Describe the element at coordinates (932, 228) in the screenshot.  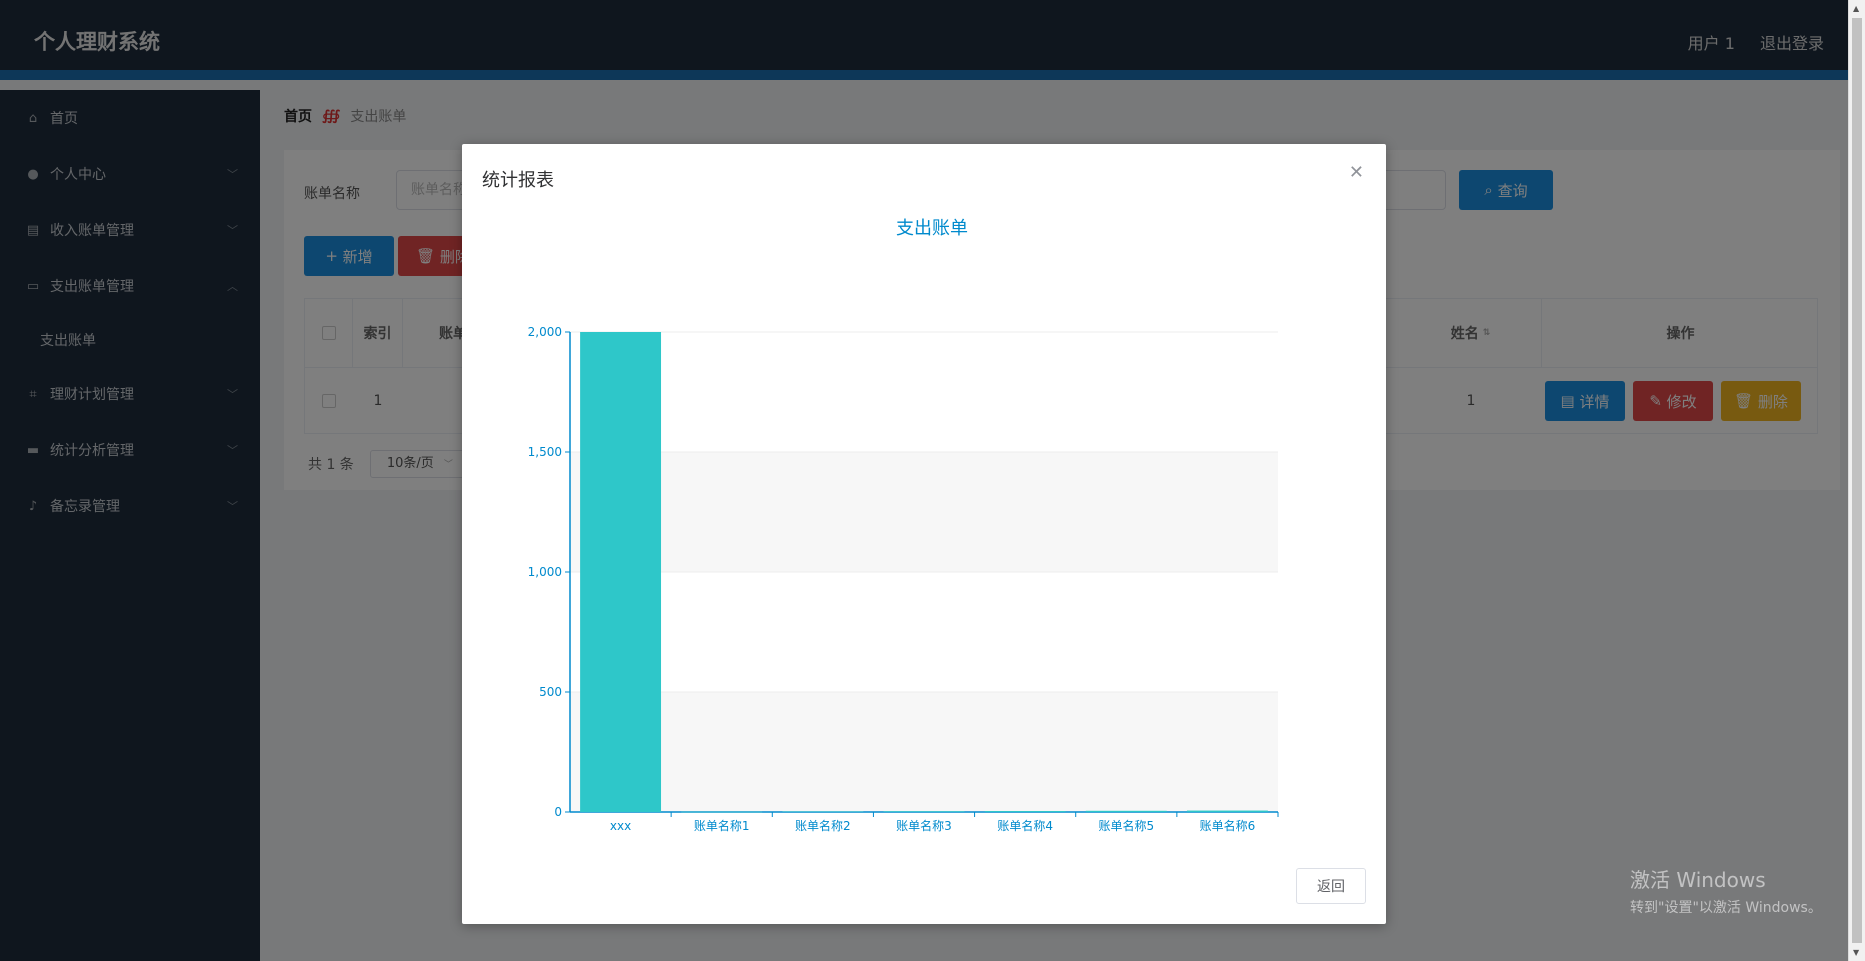
I see `chart-title: 支出账单` at that location.